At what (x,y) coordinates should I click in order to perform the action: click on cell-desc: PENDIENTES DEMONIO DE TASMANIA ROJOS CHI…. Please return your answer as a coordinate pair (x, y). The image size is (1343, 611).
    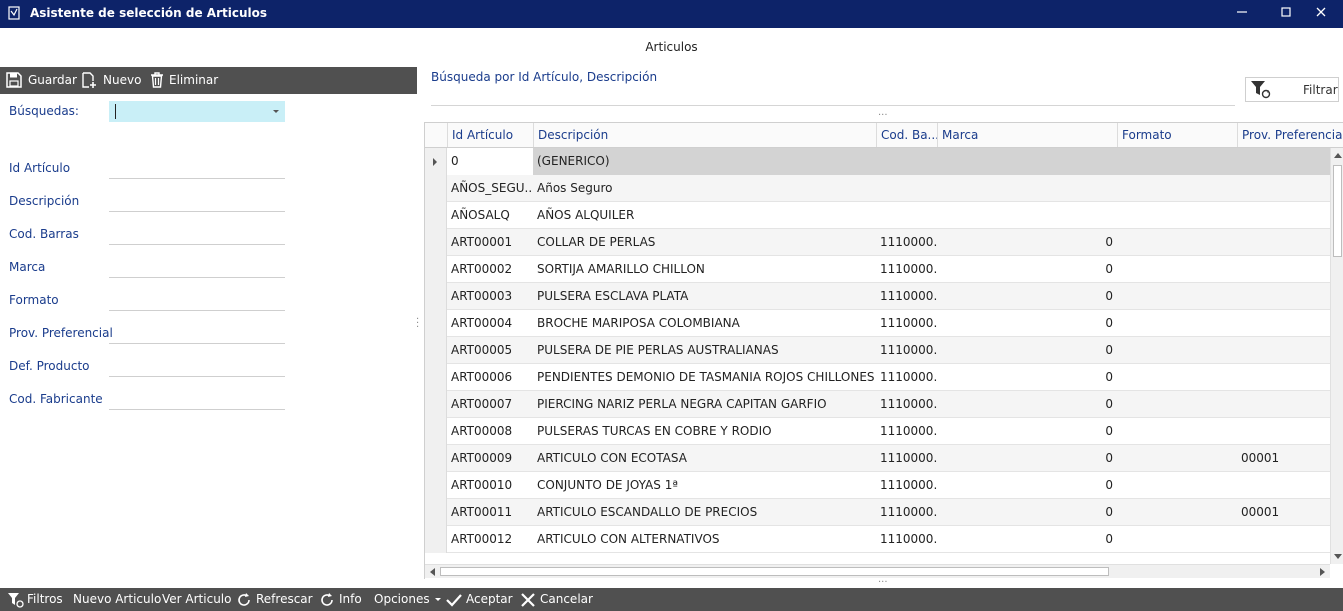
    Looking at the image, I should click on (704, 377).